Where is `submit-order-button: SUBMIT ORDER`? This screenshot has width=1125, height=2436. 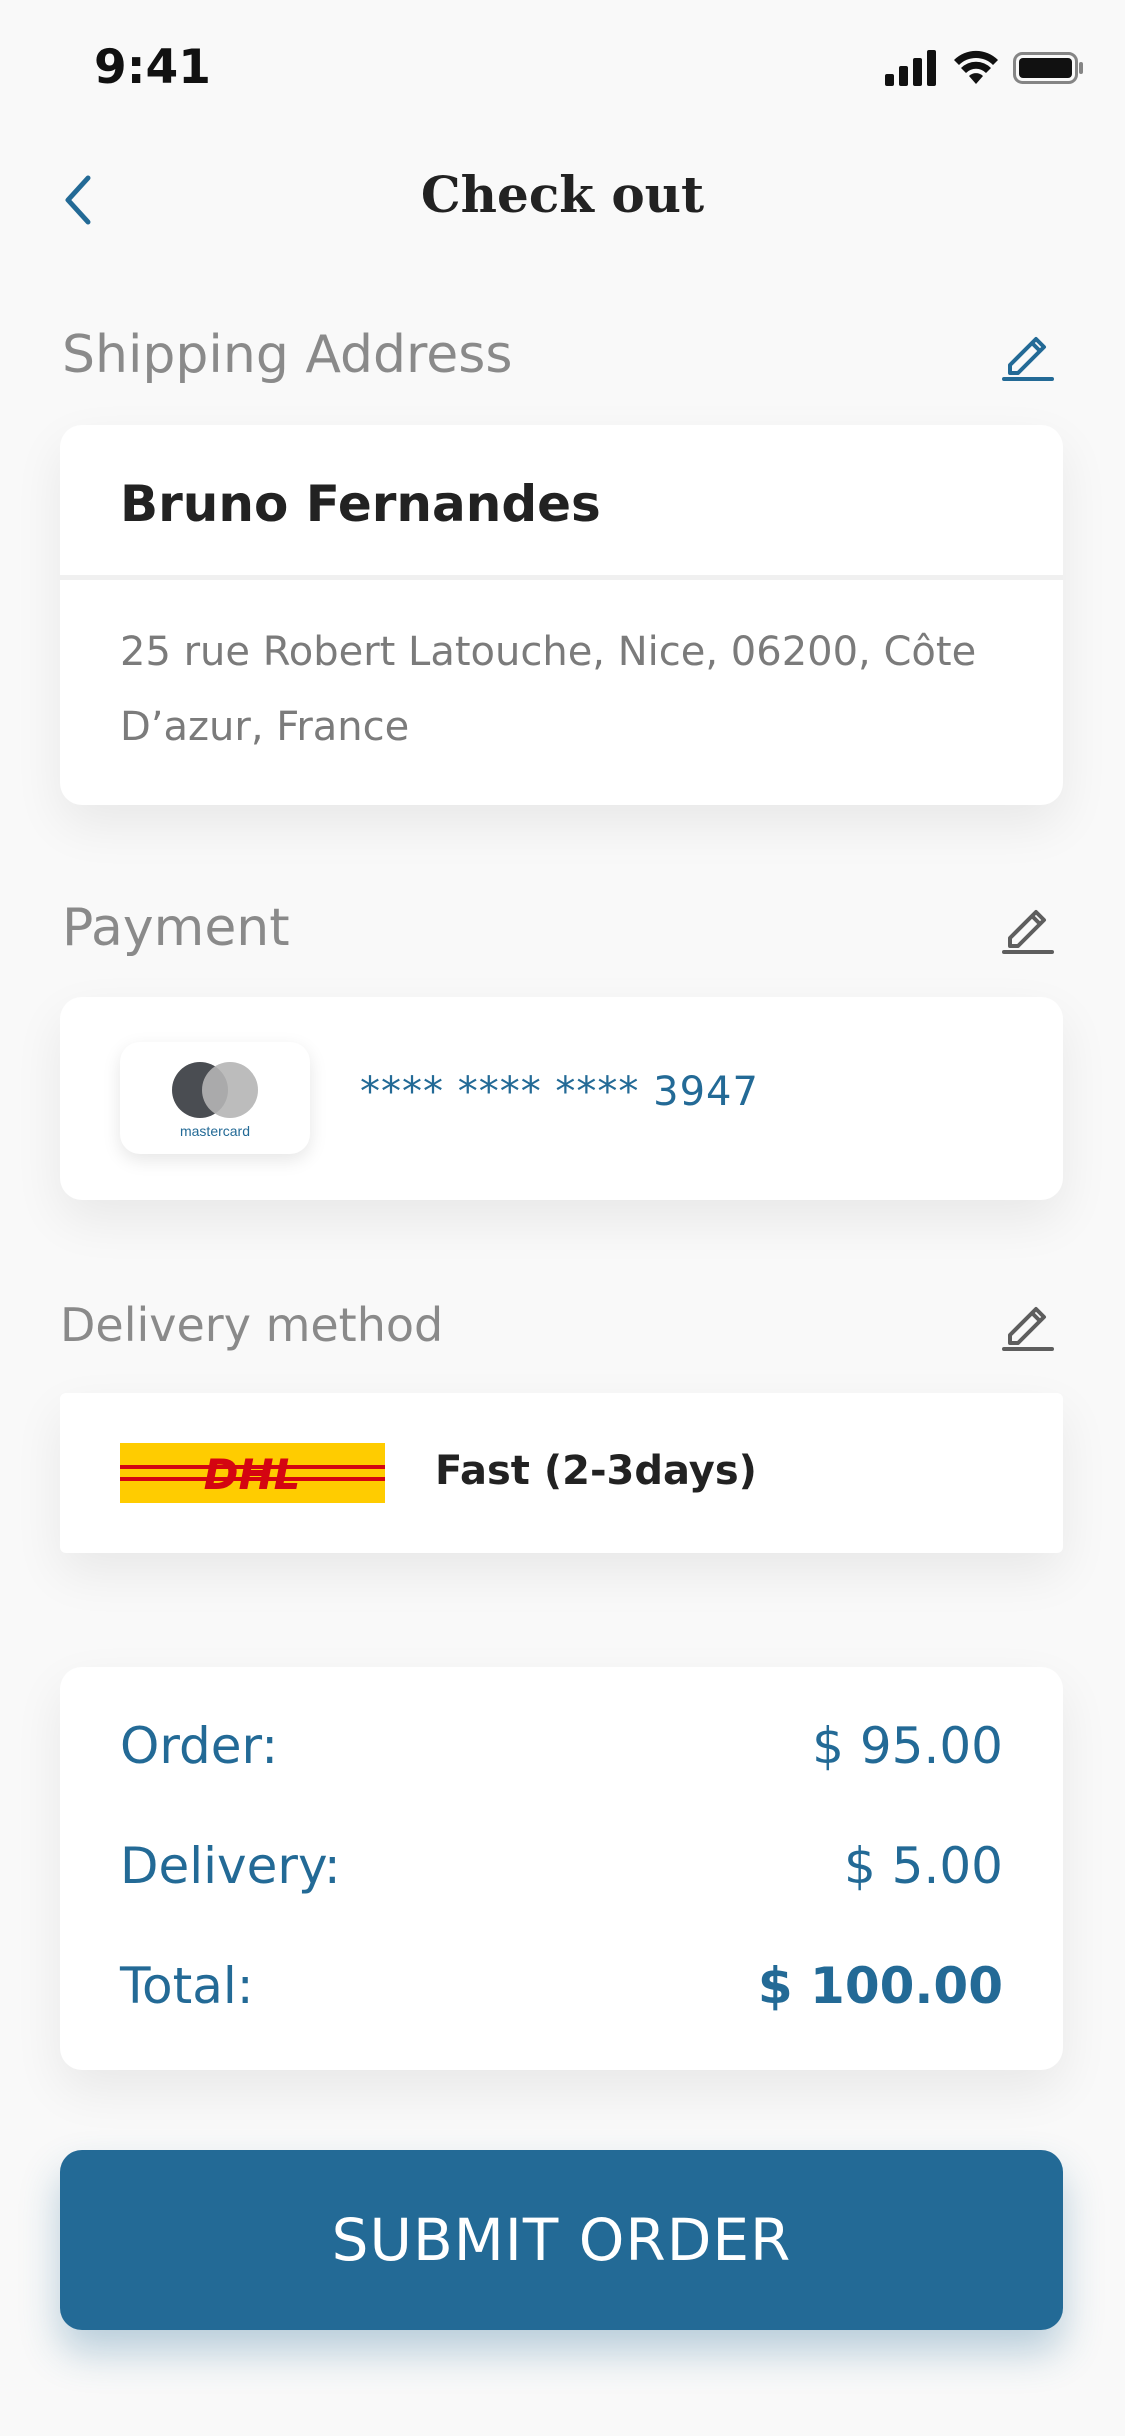 submit-order-button: SUBMIT ORDER is located at coordinates (561, 2240).